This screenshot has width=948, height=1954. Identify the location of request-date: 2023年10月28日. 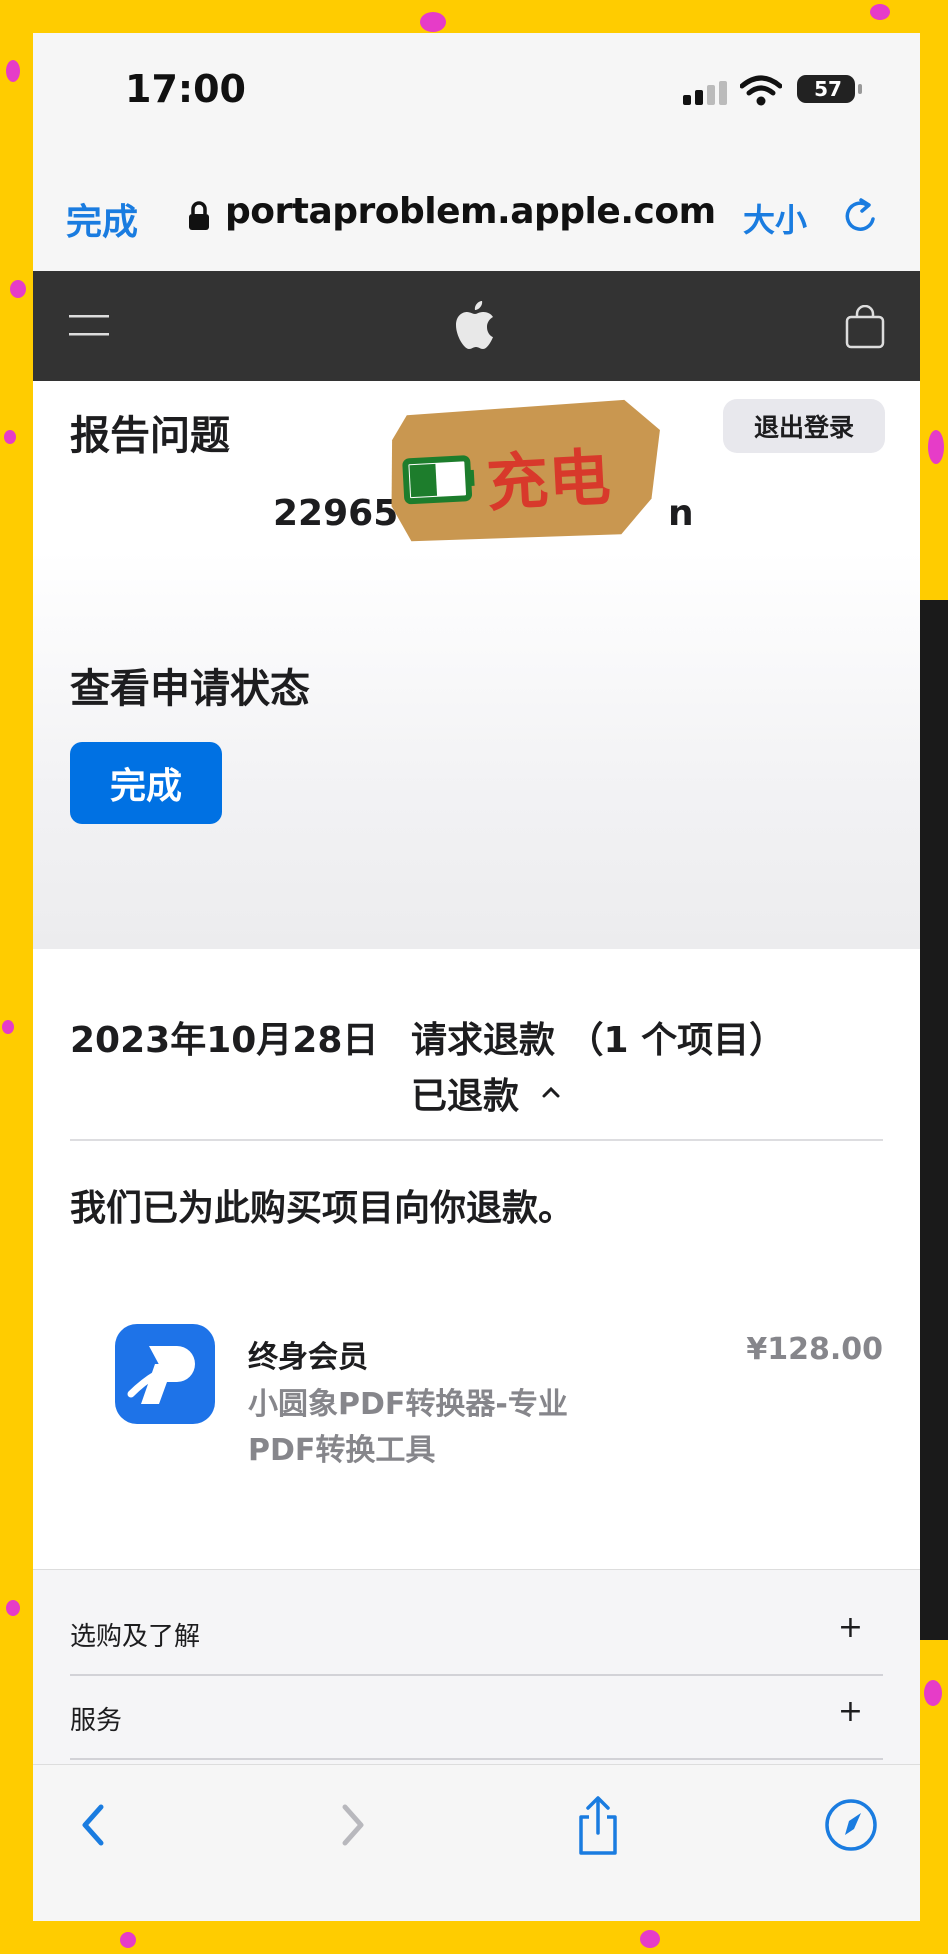
(224, 1040).